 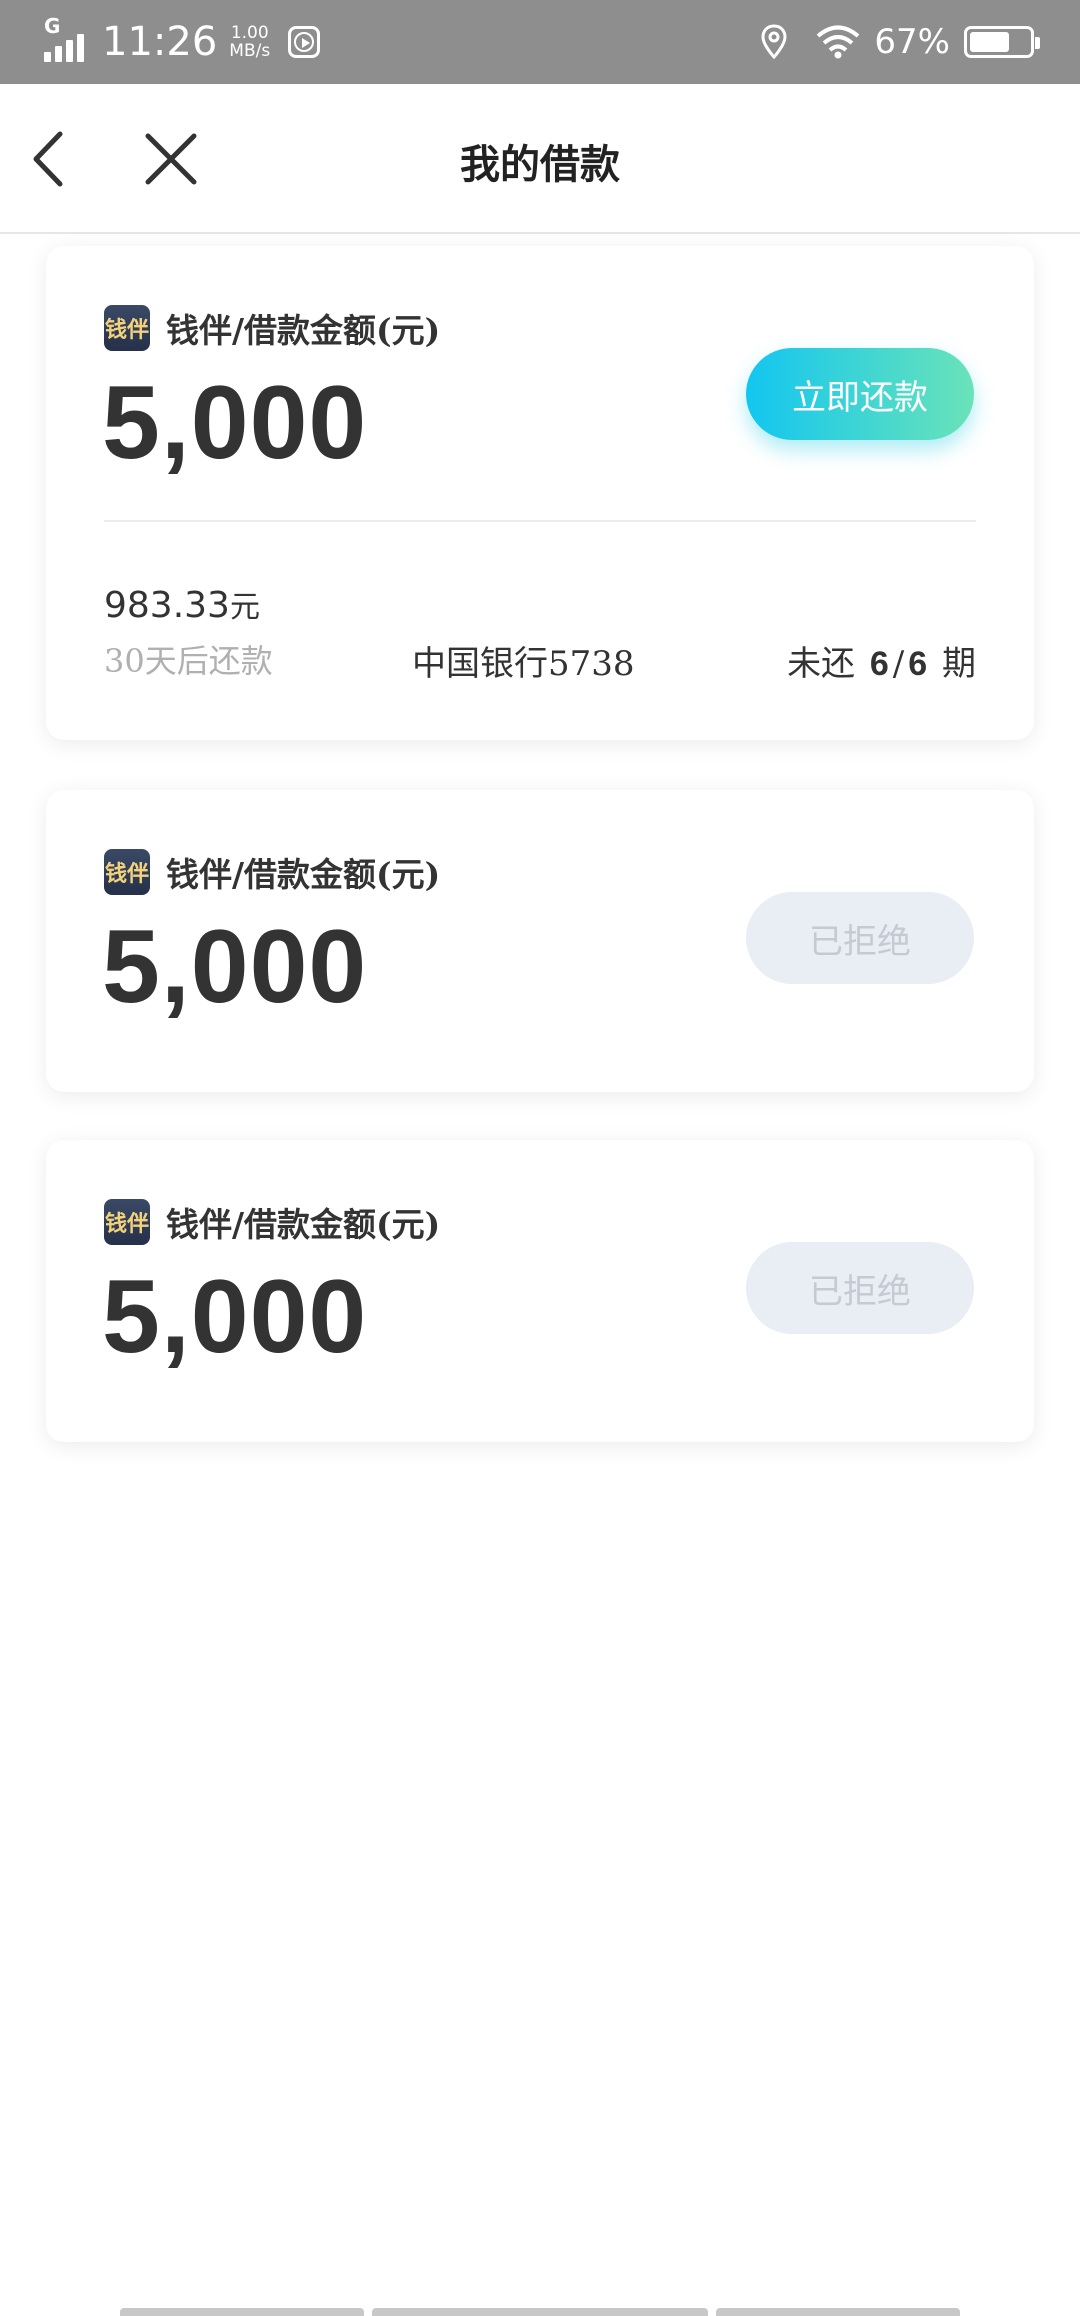 What do you see at coordinates (879, 664) in the screenshot?
I see `remaining-terms-count: 6` at bounding box center [879, 664].